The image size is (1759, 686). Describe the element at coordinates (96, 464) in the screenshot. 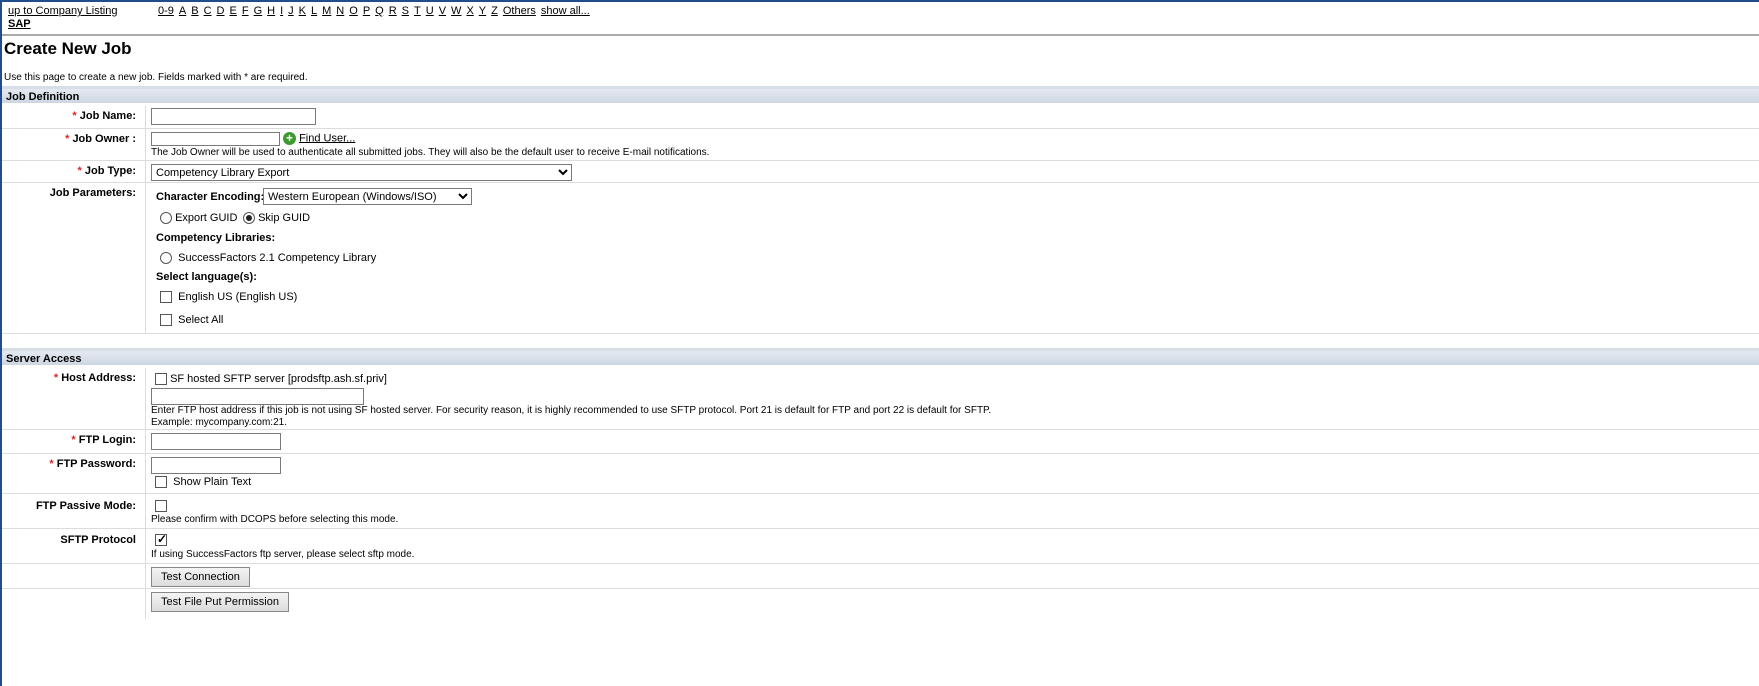

I see `ftp-password-label-text: FTP Password:` at that location.